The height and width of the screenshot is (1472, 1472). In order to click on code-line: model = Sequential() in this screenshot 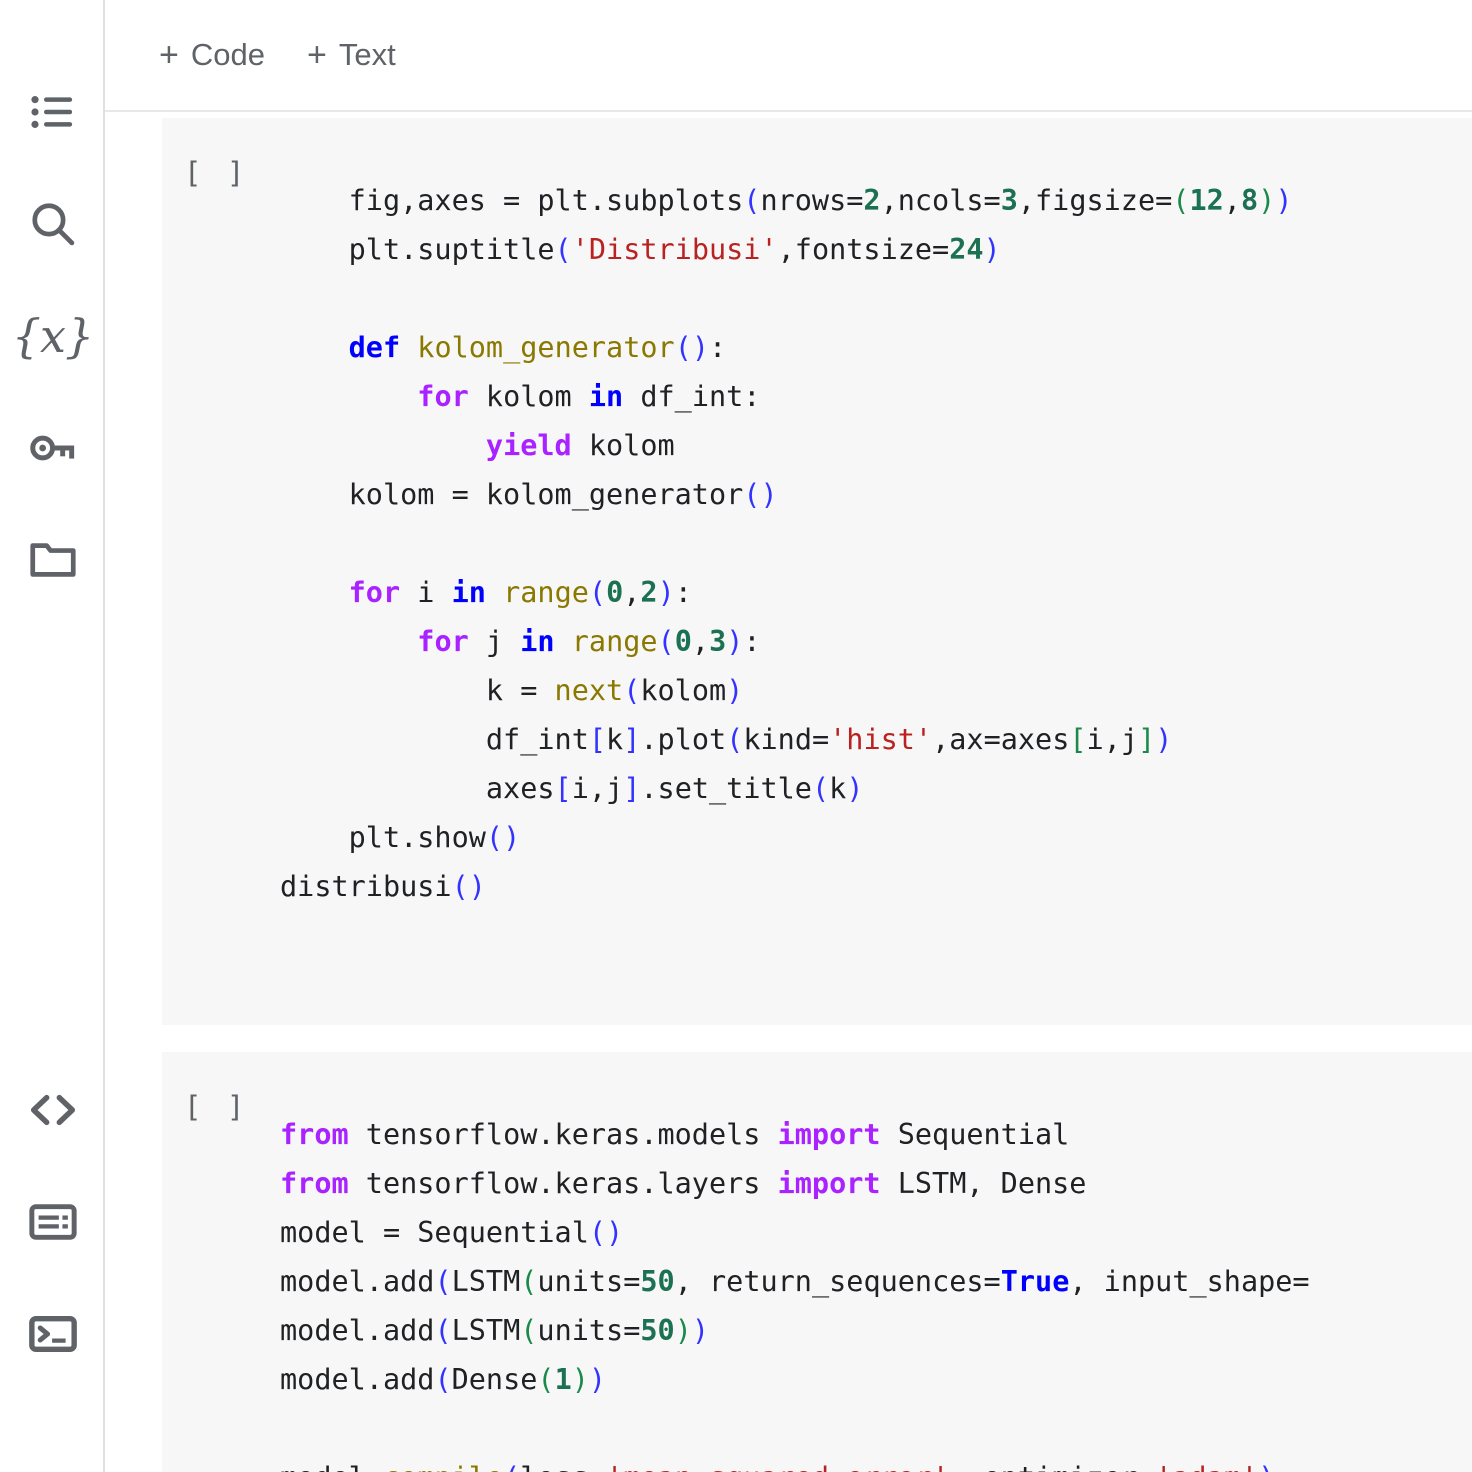, I will do `click(452, 1232)`.